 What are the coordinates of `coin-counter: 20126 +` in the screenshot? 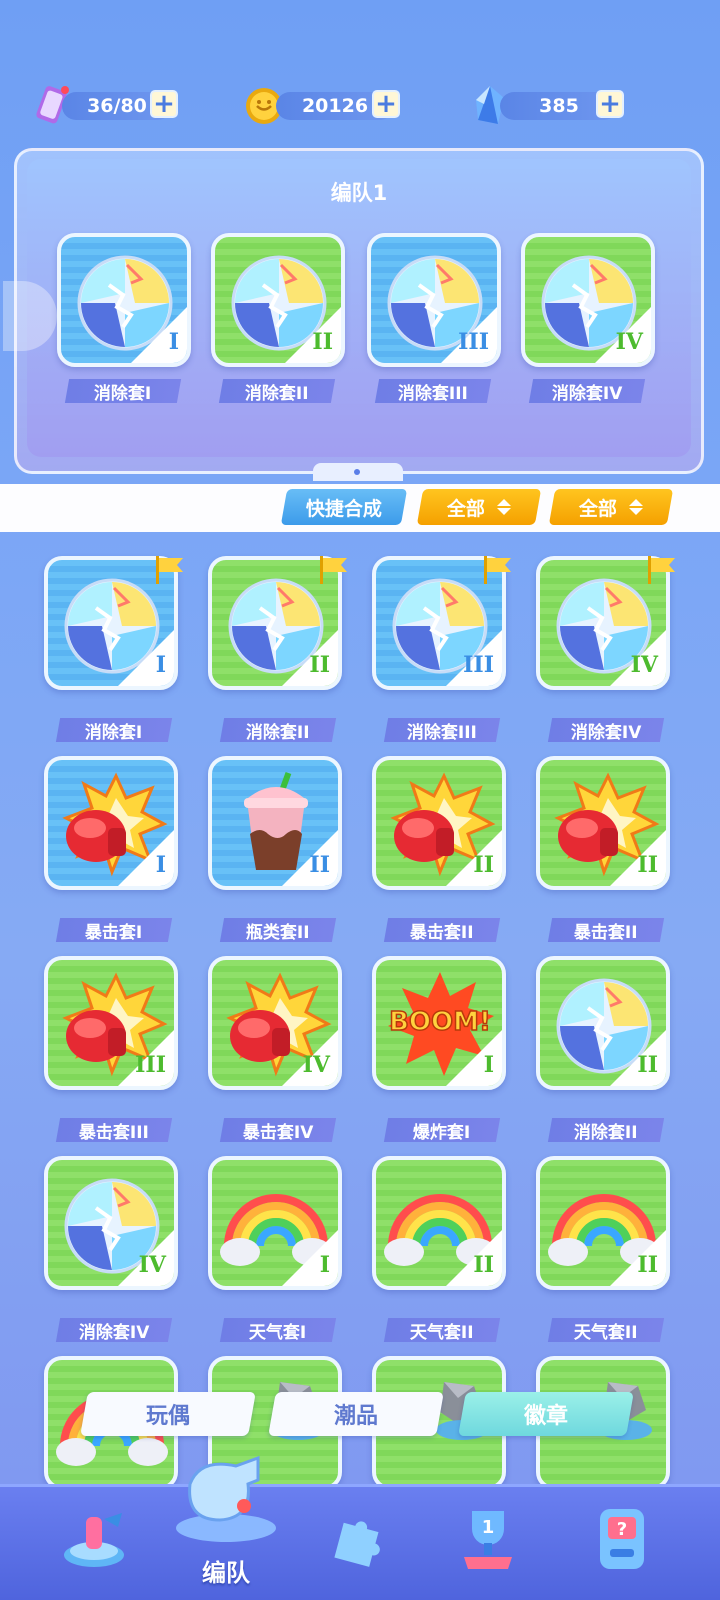 It's located at (338, 105).